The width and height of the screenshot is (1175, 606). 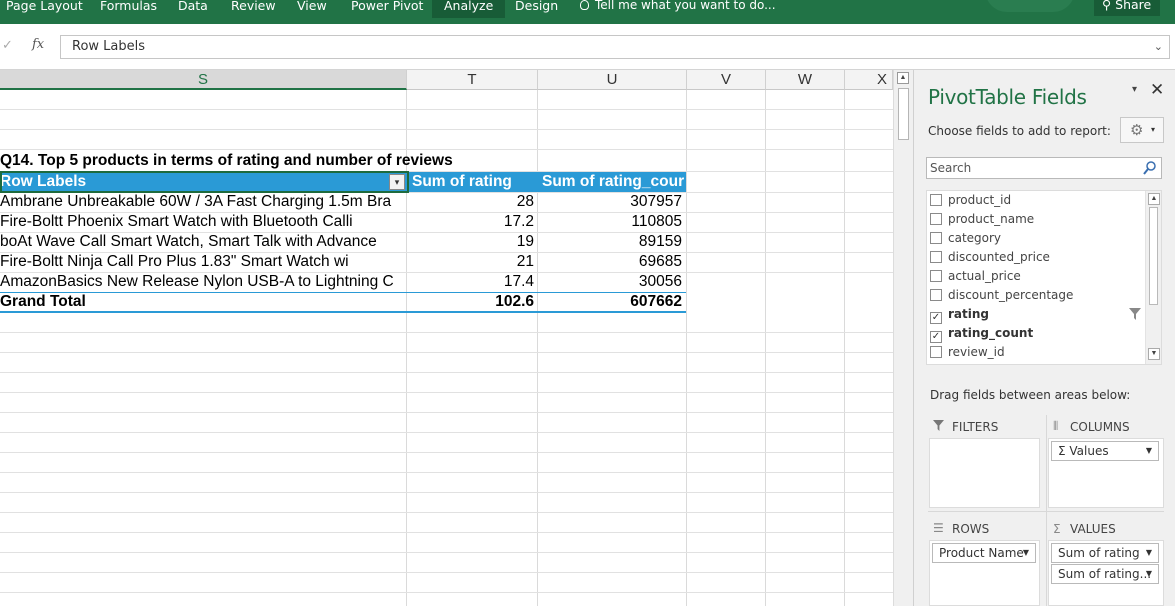 What do you see at coordinates (471, 202) in the screenshot?
I see `pivot-row-rating: 28` at bounding box center [471, 202].